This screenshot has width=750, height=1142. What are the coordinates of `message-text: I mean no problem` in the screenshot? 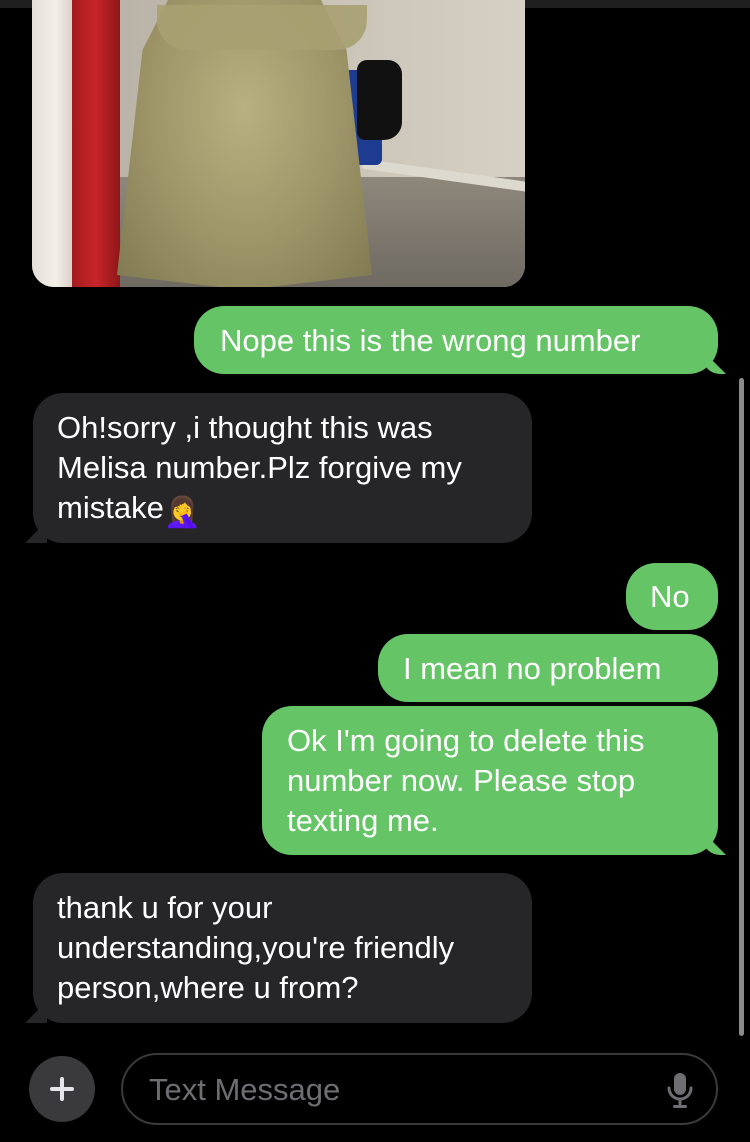 It's located at (532, 668).